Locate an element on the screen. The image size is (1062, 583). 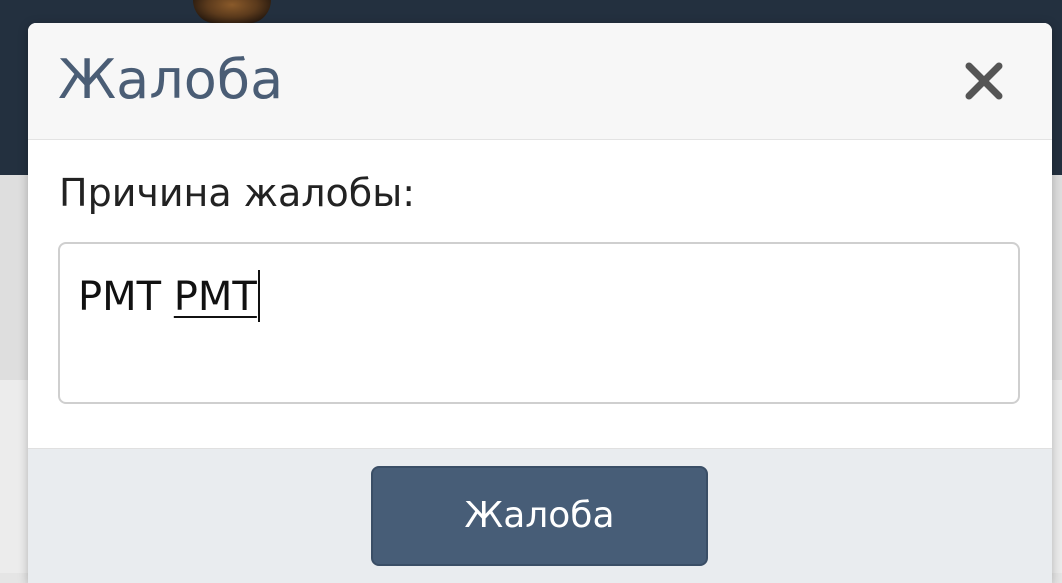
text-caret is located at coordinates (258, 296).